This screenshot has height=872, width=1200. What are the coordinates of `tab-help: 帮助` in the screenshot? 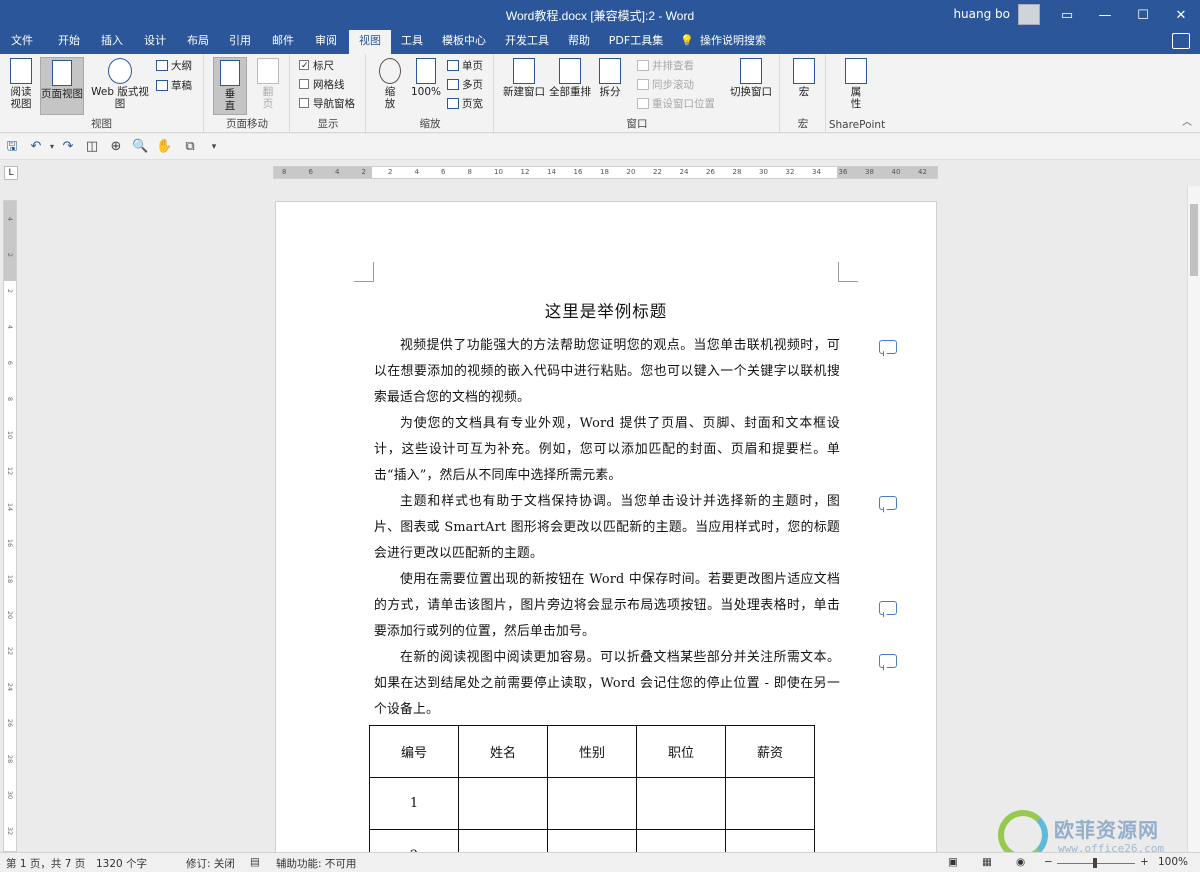 It's located at (579, 42).